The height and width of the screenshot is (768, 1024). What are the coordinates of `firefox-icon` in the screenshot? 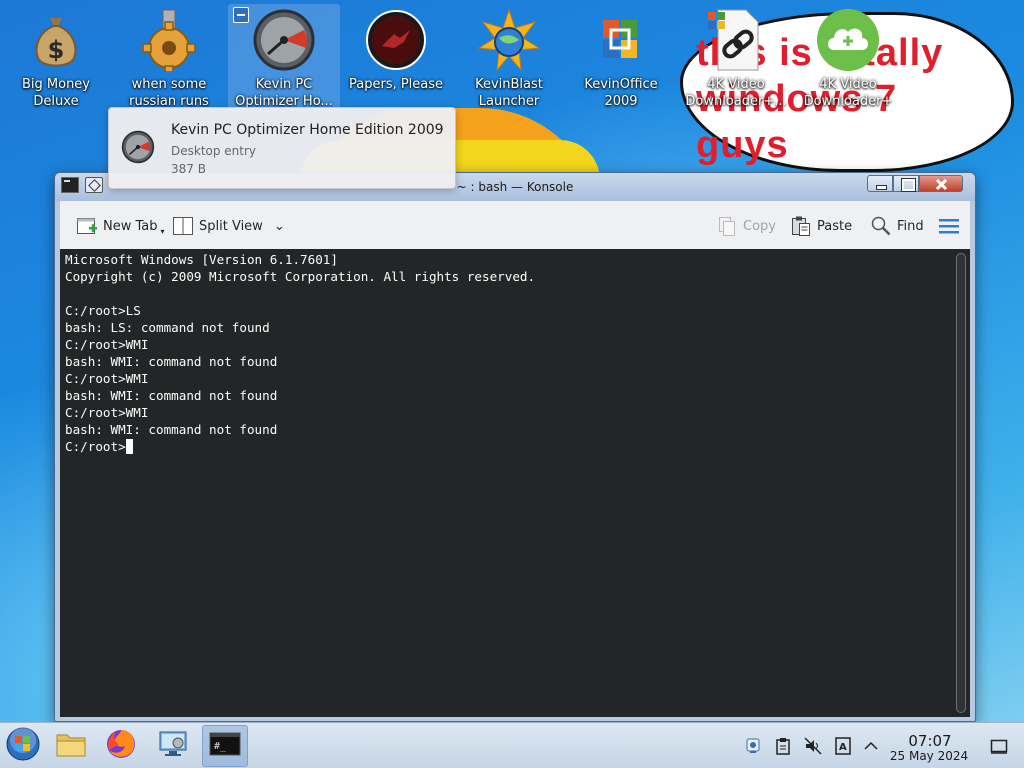 It's located at (121, 746).